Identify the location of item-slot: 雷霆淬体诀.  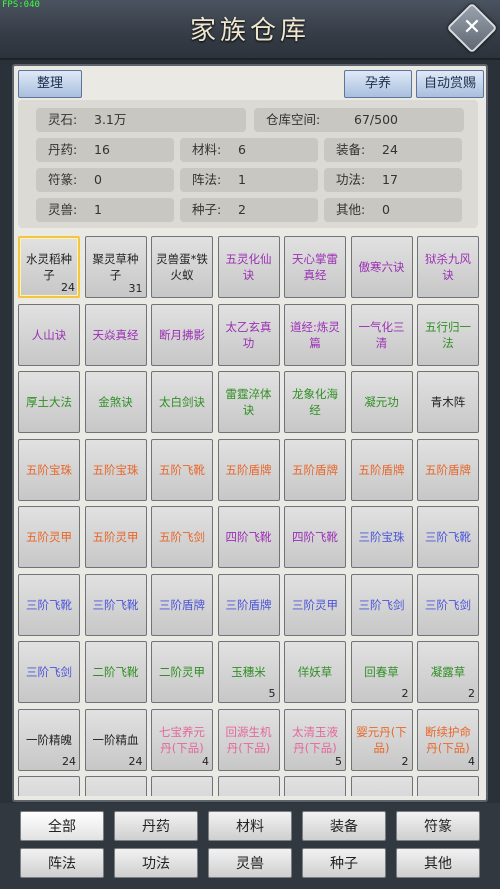
(248, 402).